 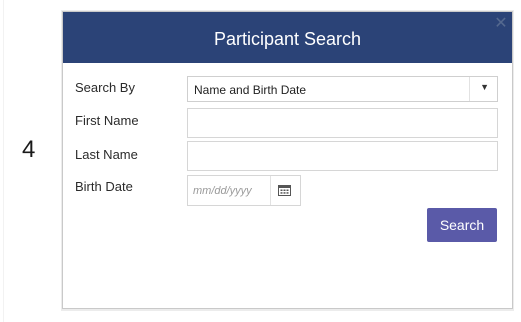 What do you see at coordinates (342, 123) in the screenshot?
I see `first-name-input` at bounding box center [342, 123].